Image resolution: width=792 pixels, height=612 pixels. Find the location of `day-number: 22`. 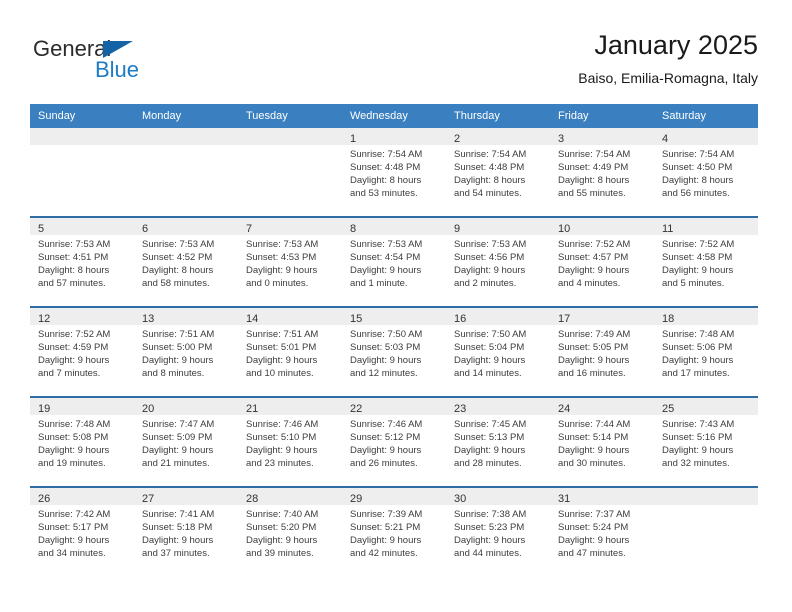

day-number: 22 is located at coordinates (356, 409).